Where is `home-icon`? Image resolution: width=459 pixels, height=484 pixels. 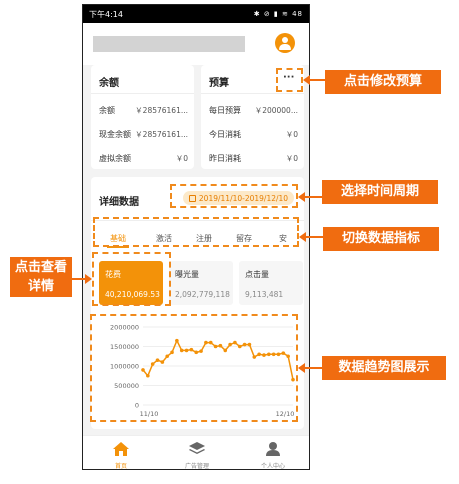 home-icon is located at coordinates (121, 449).